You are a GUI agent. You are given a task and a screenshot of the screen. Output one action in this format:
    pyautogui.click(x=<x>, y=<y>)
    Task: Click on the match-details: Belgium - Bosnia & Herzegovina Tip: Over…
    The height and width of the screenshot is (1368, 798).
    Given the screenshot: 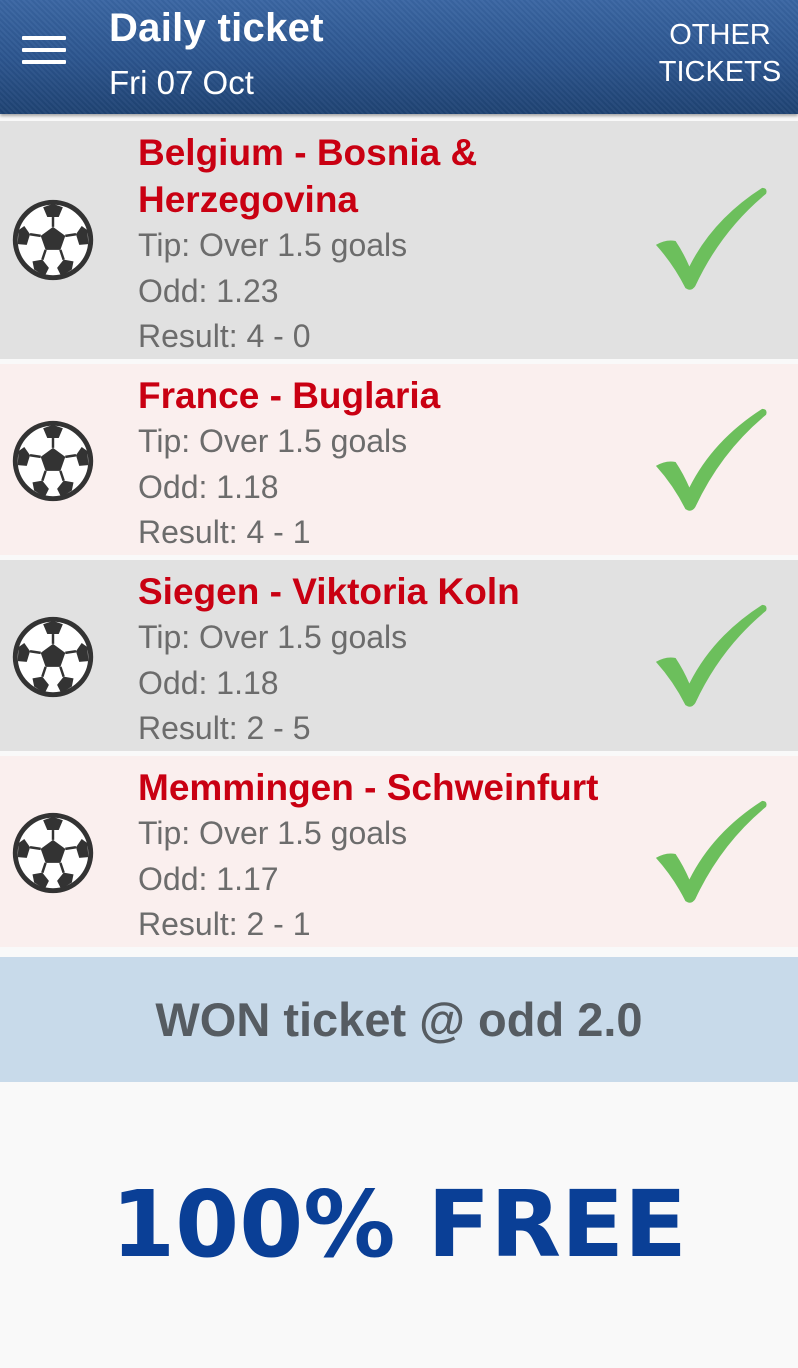 What is the action you would take?
    pyautogui.click(x=388, y=244)
    